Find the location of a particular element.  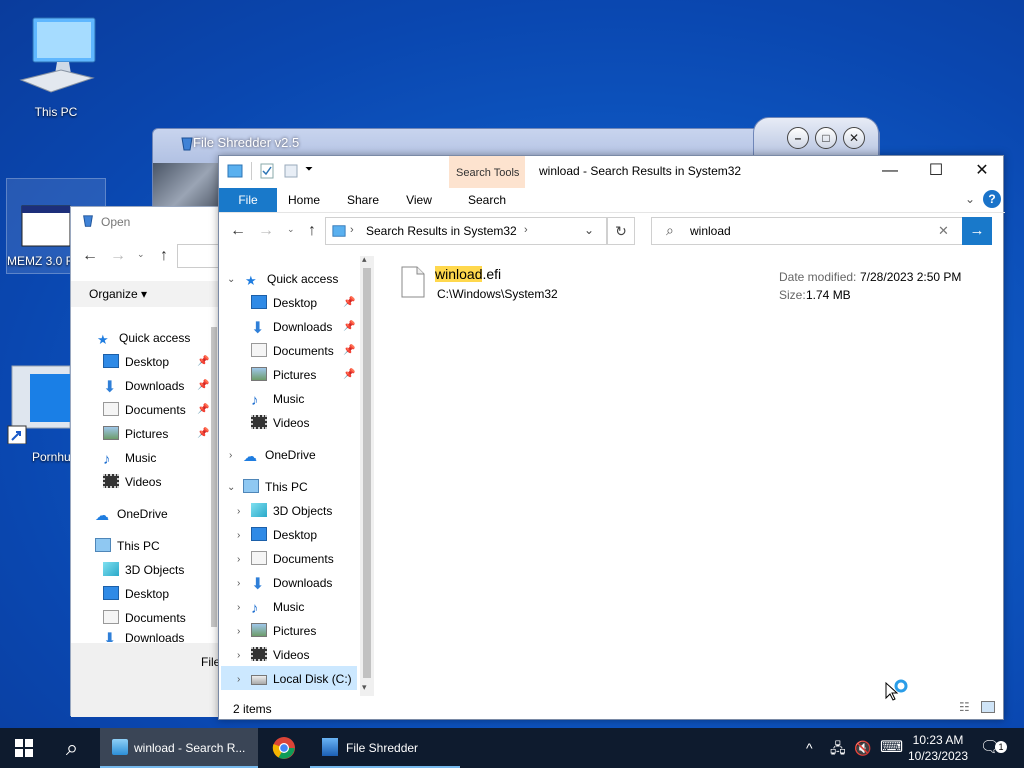

taskbar-search-button: ⌕ is located at coordinates (72, 748).